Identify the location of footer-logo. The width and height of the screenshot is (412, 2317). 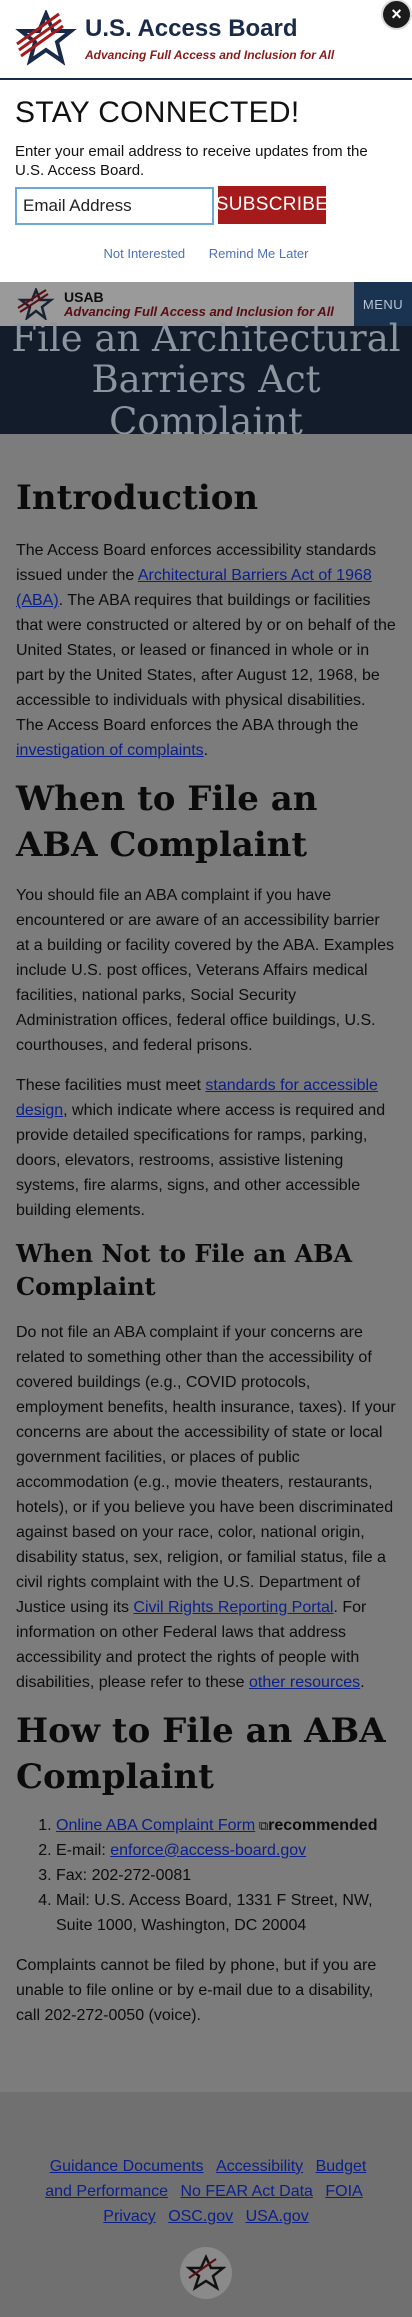
(206, 2273).